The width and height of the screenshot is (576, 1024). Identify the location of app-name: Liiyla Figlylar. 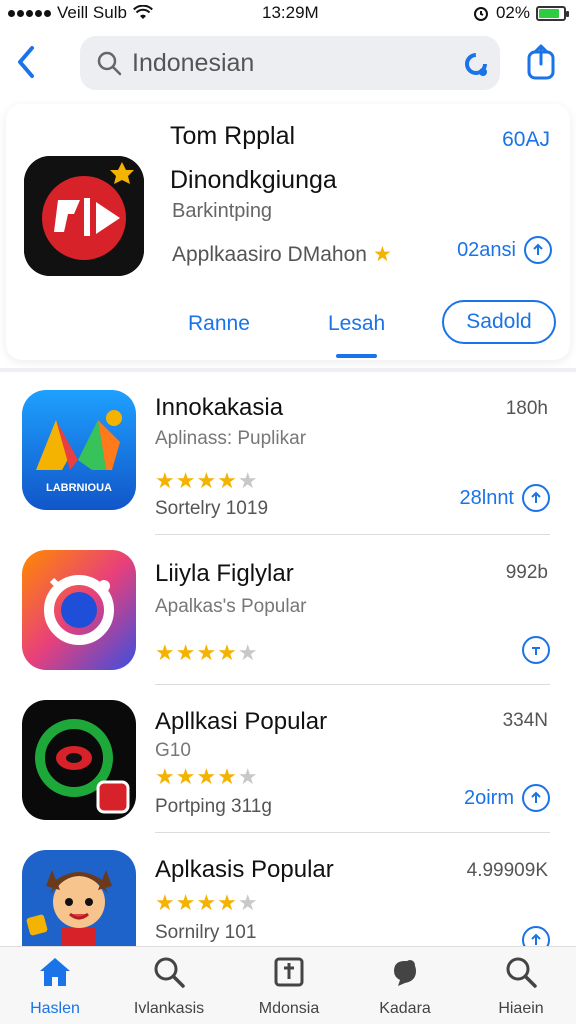
(224, 573).